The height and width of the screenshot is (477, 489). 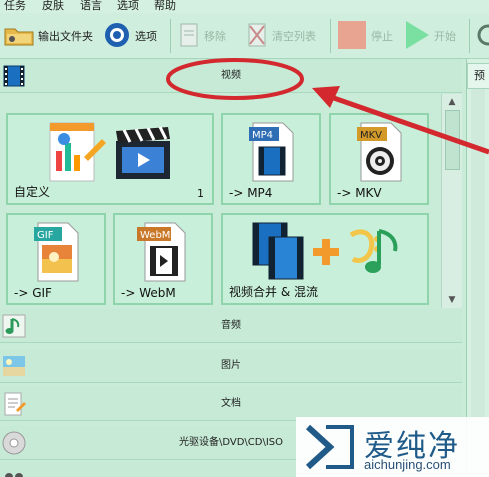 What do you see at coordinates (15, 5) in the screenshot?
I see `menu-task: 任务` at bounding box center [15, 5].